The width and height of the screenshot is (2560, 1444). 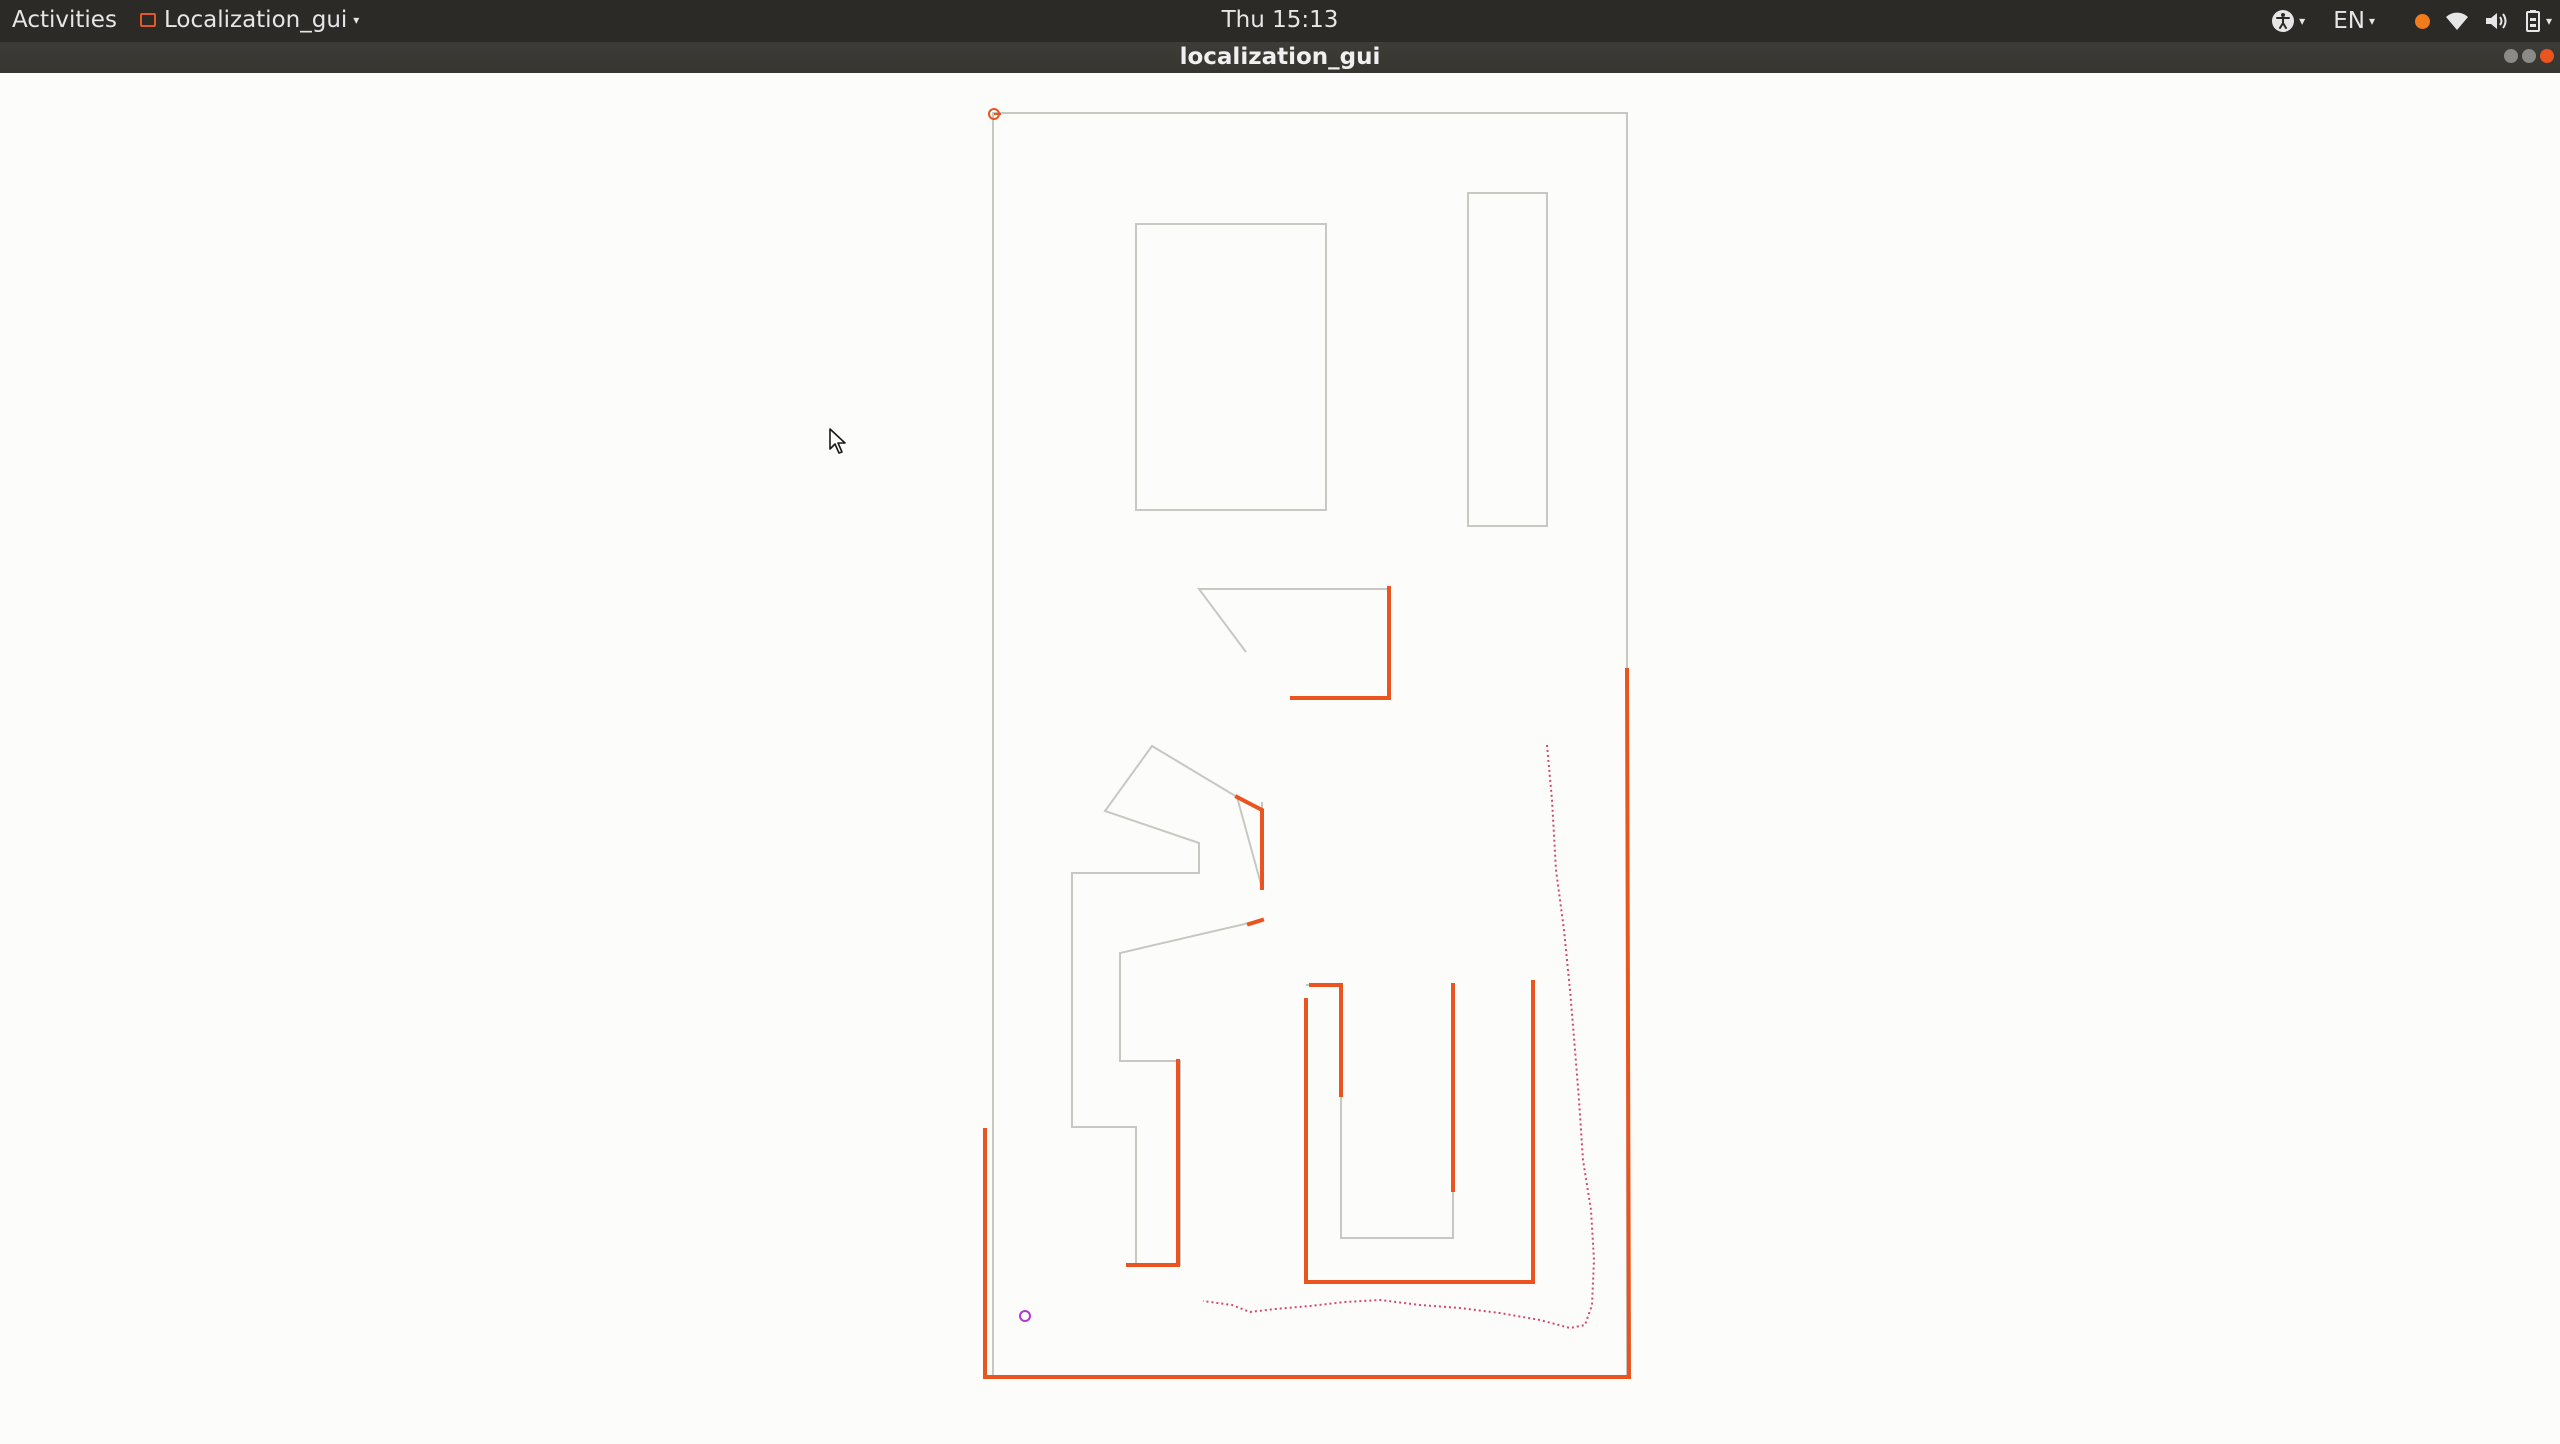 What do you see at coordinates (1025, 1316) in the screenshot?
I see `robot-pose-marker` at bounding box center [1025, 1316].